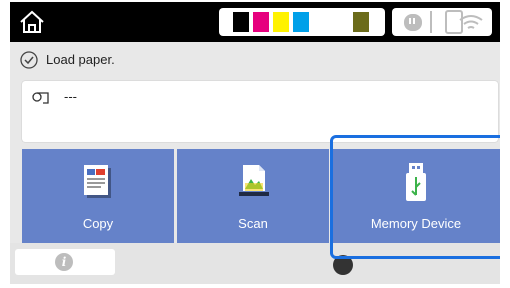  What do you see at coordinates (255, 60) in the screenshot?
I see `message-row: Load paper.` at bounding box center [255, 60].